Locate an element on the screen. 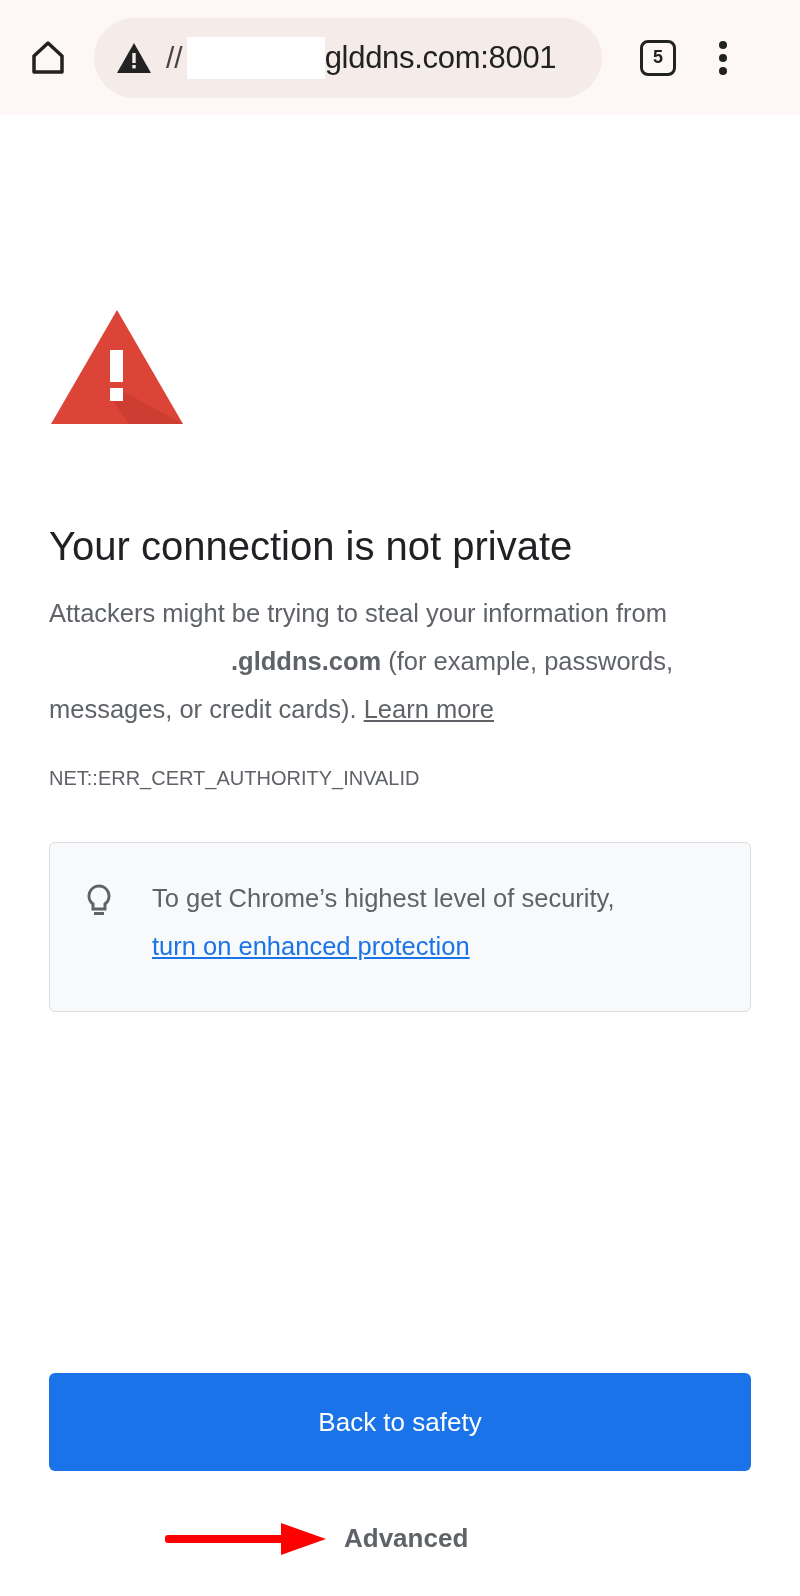 Image resolution: width=800 pixels, height=1596 pixels. advanced-button: Advanced is located at coordinates (406, 1538).